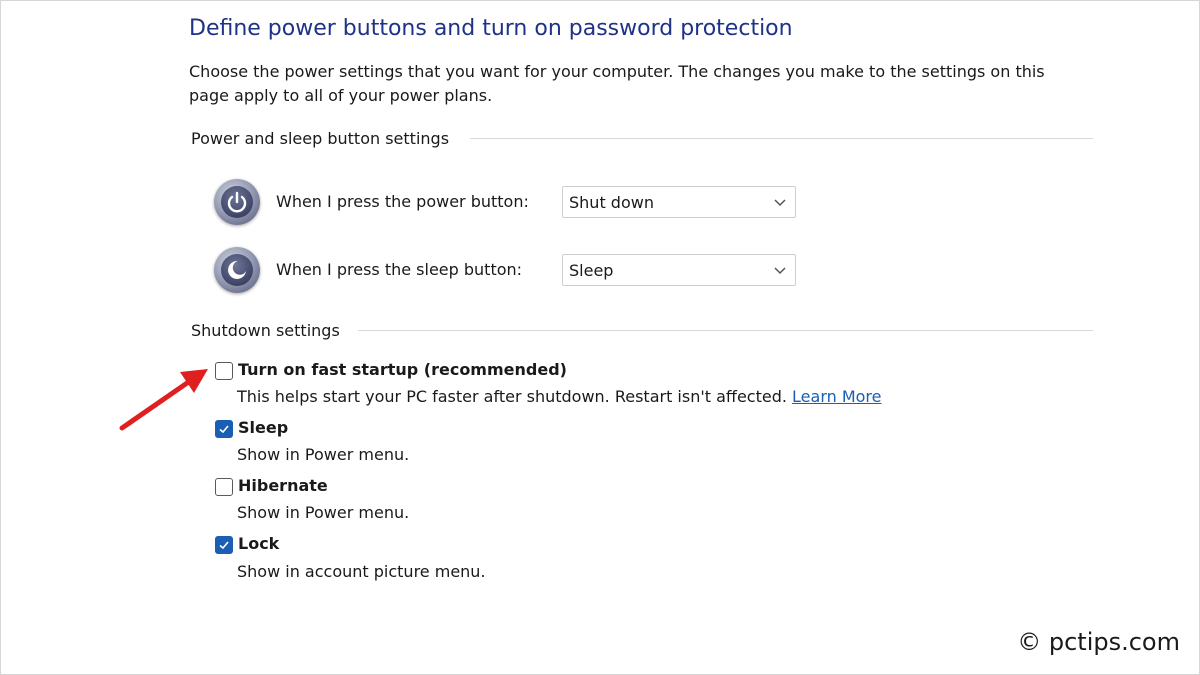 This screenshot has width=1200, height=675. Describe the element at coordinates (224, 371) in the screenshot. I see `fast-startup-checkbox` at that location.